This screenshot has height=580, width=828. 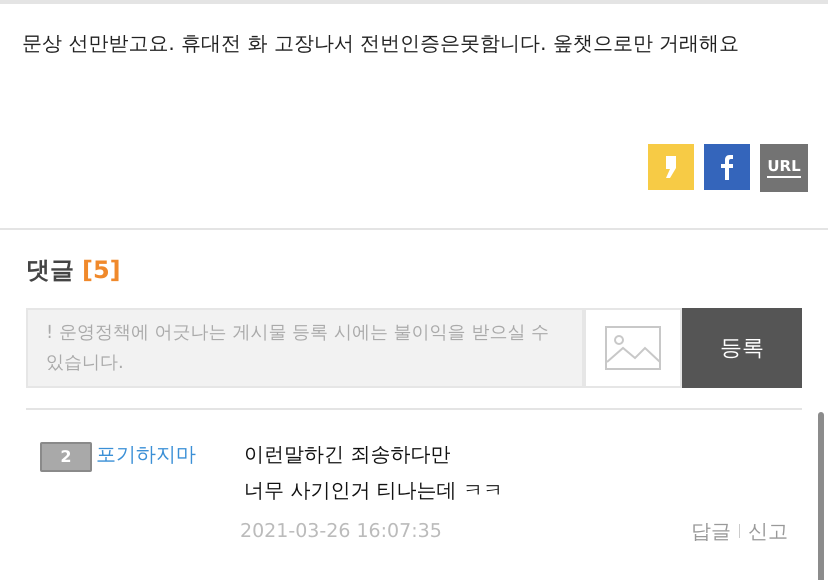 What do you see at coordinates (168, 454) in the screenshot?
I see `author-link: 포기하지마` at bounding box center [168, 454].